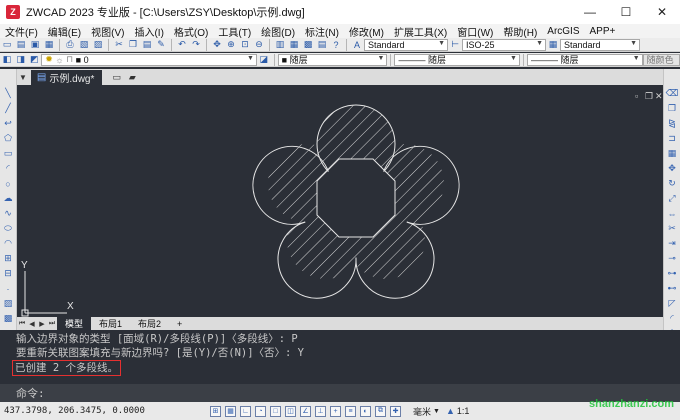  What do you see at coordinates (116, 77) in the screenshot?
I see `new-tab-icon: ▭` at bounding box center [116, 77].